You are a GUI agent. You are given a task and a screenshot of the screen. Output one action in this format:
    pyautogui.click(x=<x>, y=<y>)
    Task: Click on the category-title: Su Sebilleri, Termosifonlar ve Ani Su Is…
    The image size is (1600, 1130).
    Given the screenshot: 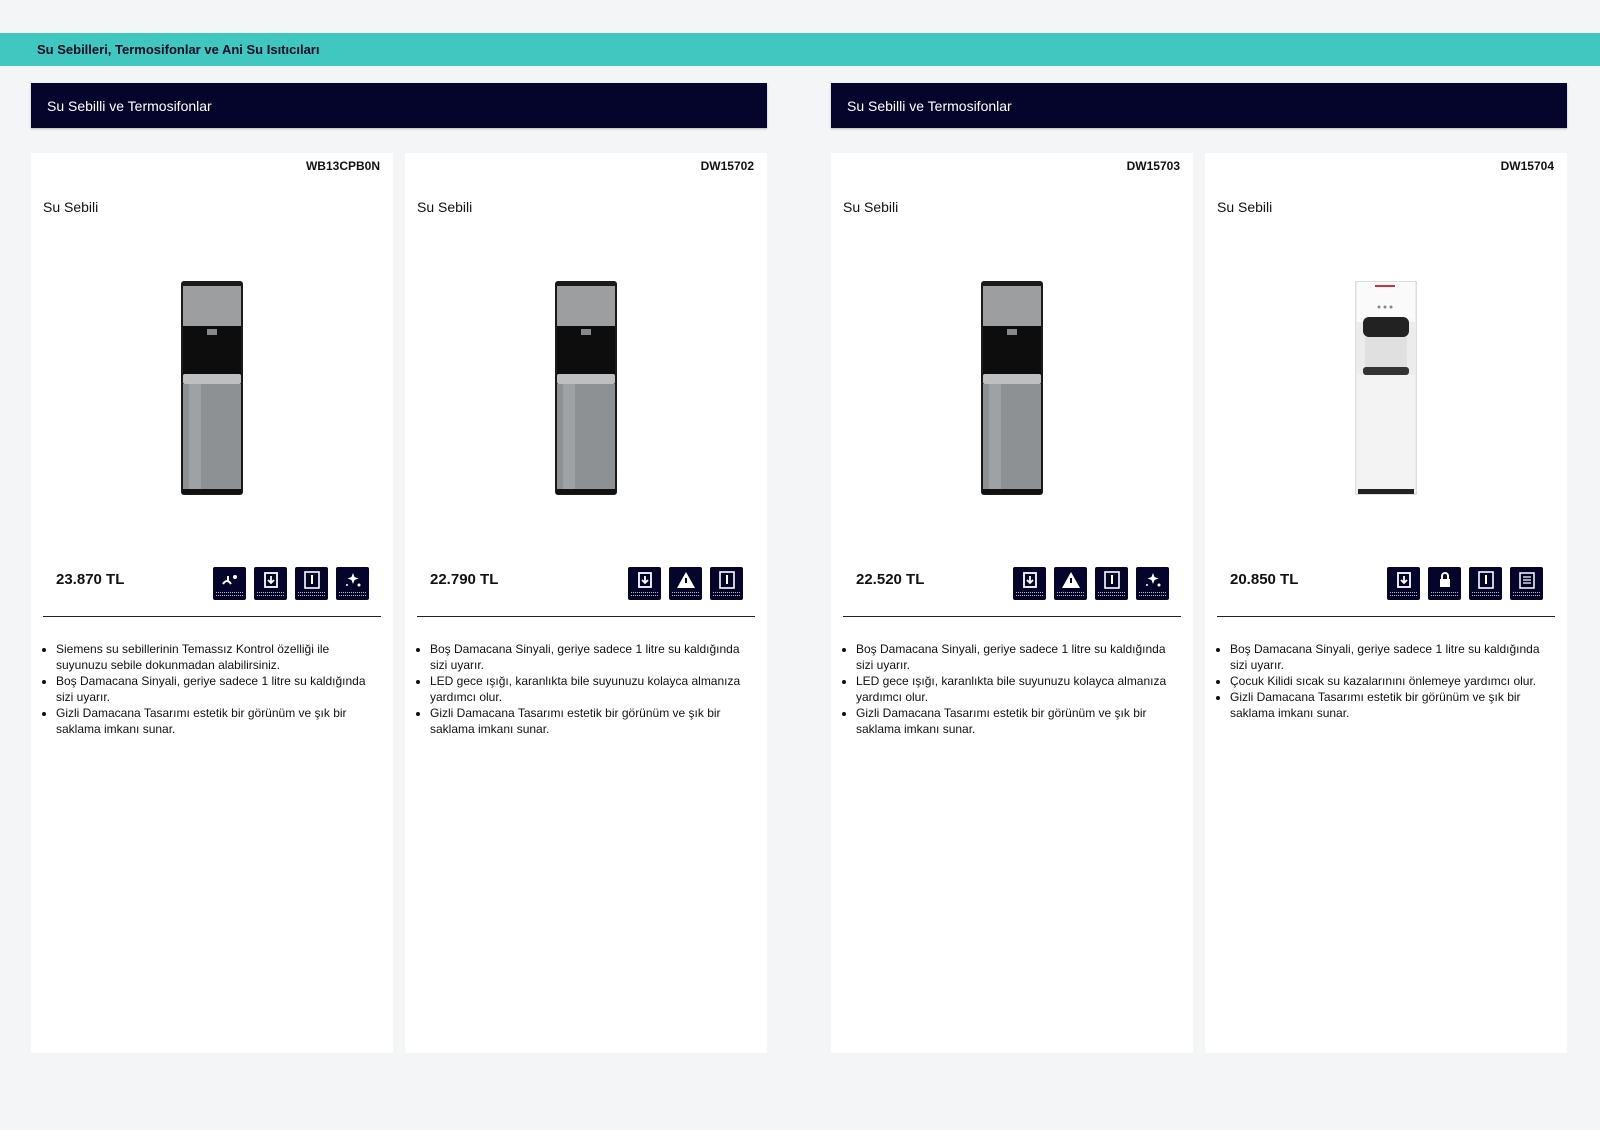 What is the action you would take?
    pyautogui.click(x=178, y=49)
    